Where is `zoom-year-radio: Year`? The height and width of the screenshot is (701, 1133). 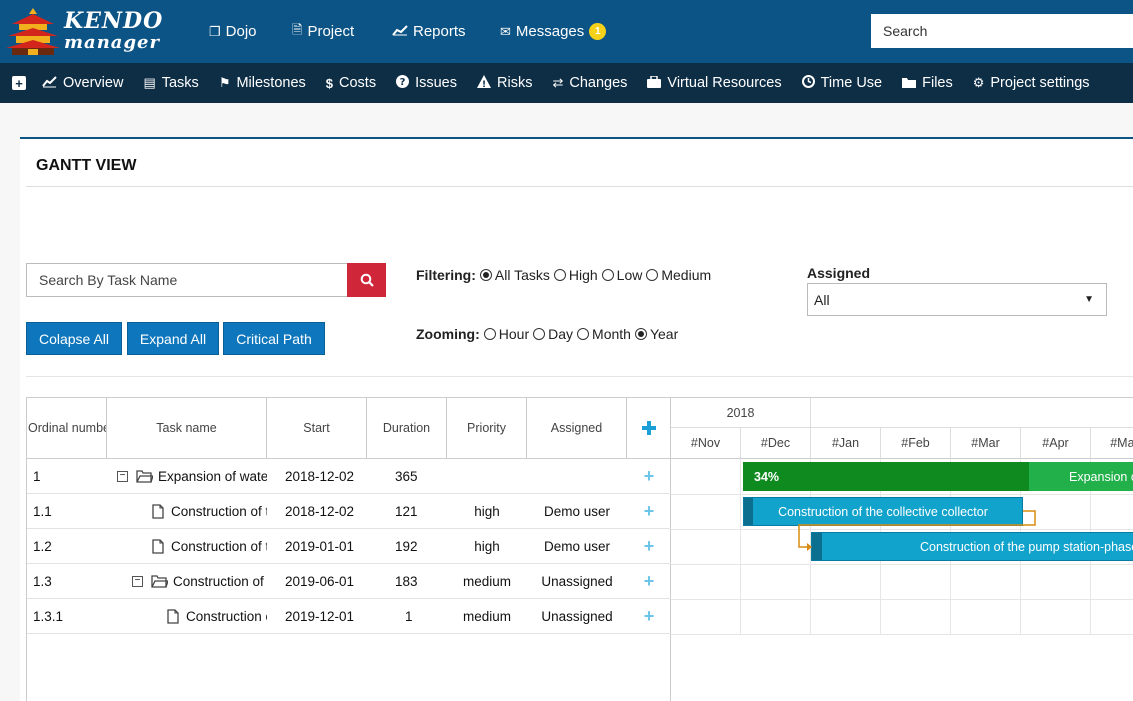 zoom-year-radio: Year is located at coordinates (656, 334).